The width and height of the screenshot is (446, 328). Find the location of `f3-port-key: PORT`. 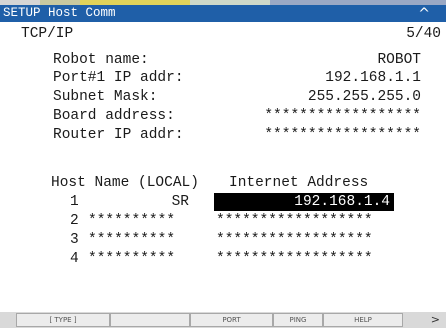

f3-port-key: PORT is located at coordinates (231, 320).